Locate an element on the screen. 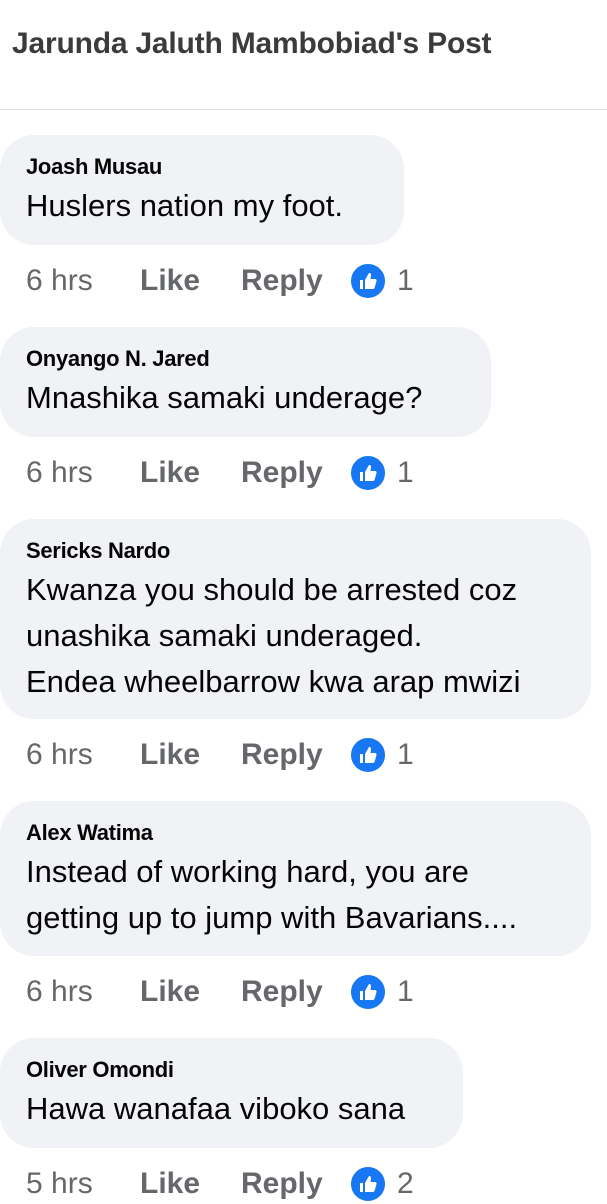  comment-bubble: Joash Musau Huslers nation my foot. is located at coordinates (202, 190).